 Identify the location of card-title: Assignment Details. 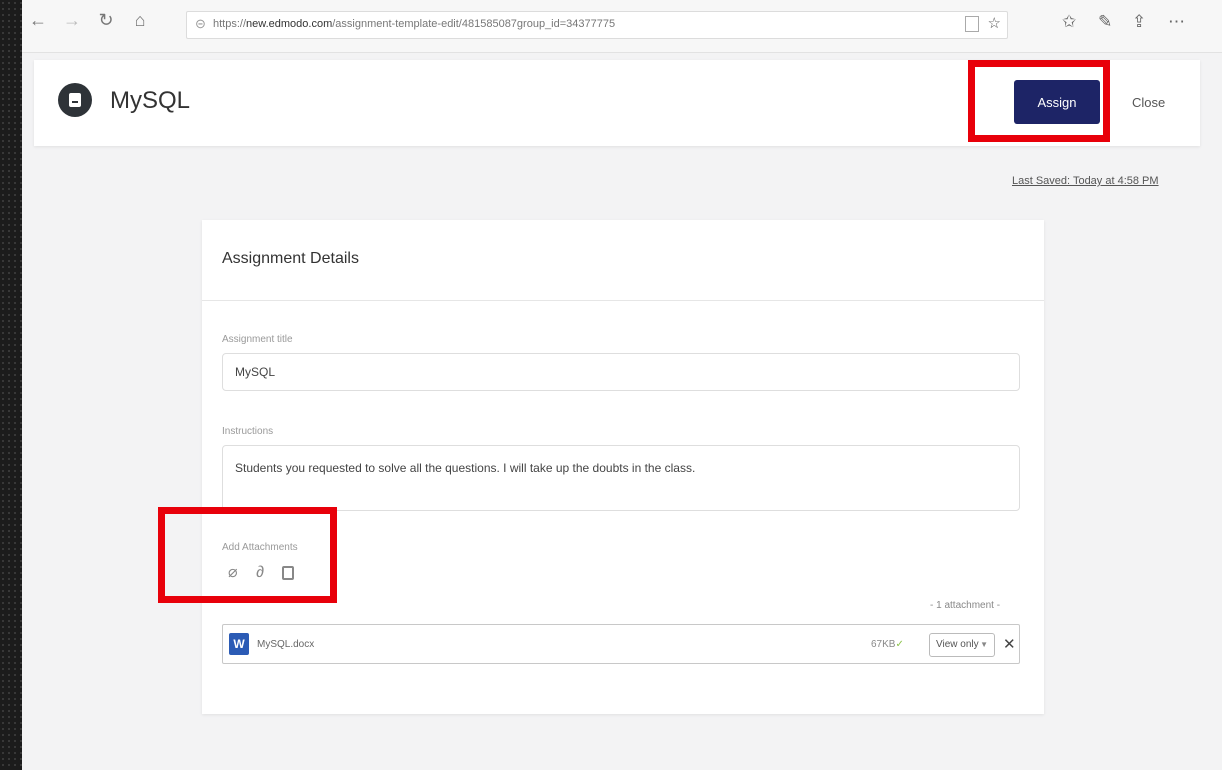
(290, 258).